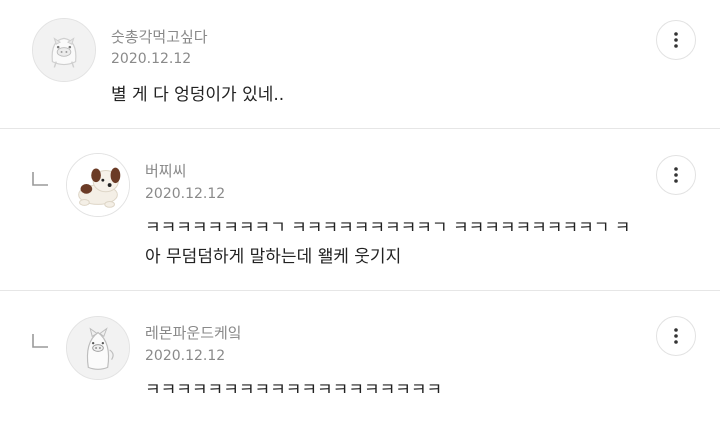  I want to click on plush-dog-icon, so click(98, 185).